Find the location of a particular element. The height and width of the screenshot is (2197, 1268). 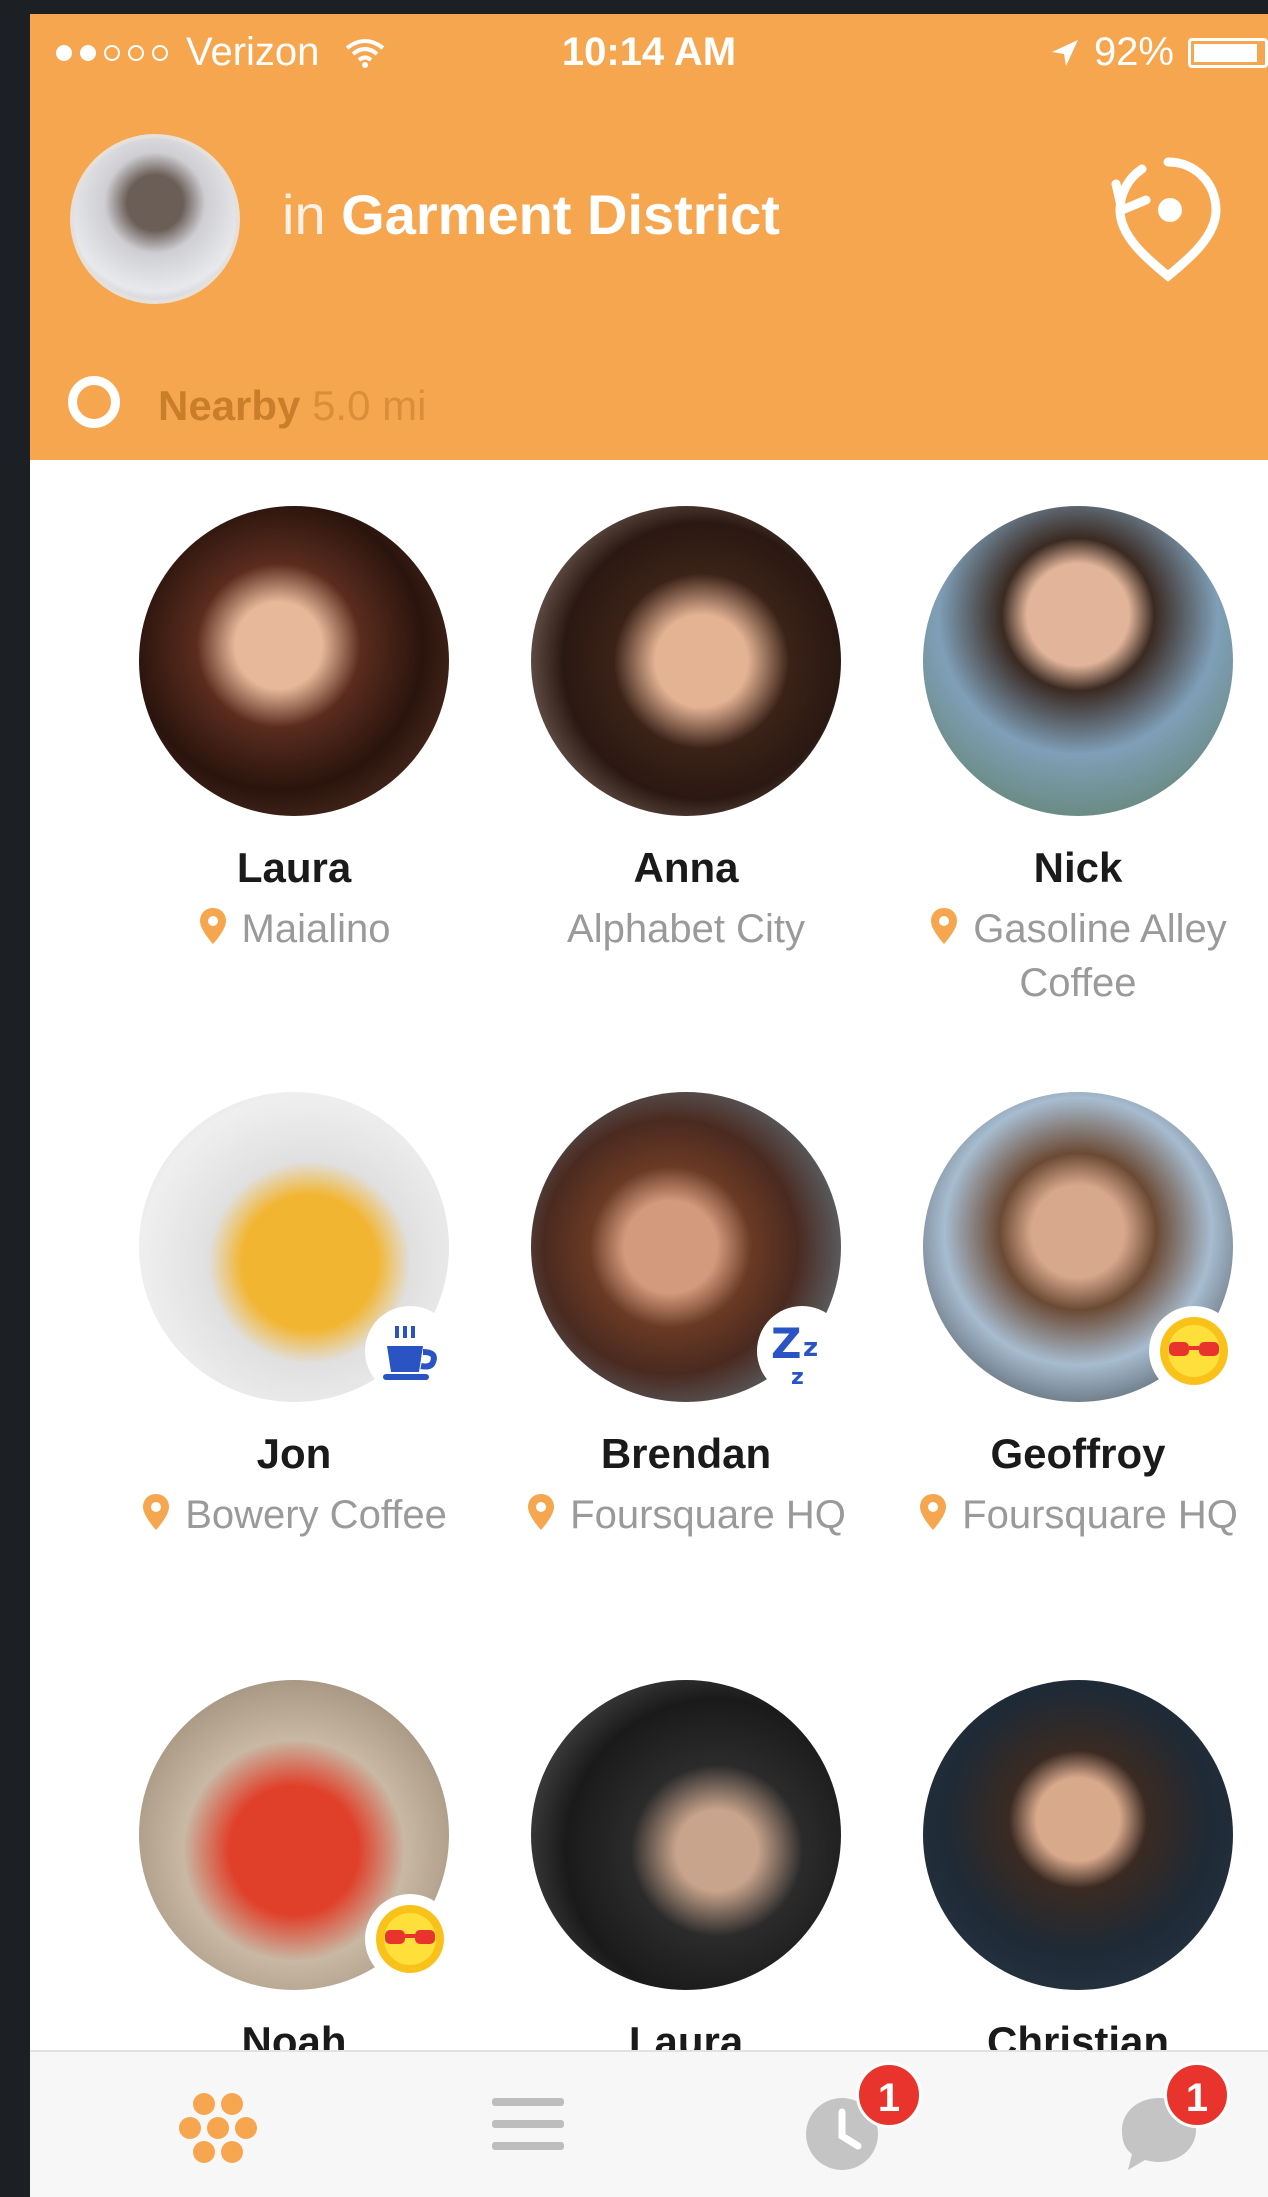

filter-distance: 5.0 mi is located at coordinates (369, 405).